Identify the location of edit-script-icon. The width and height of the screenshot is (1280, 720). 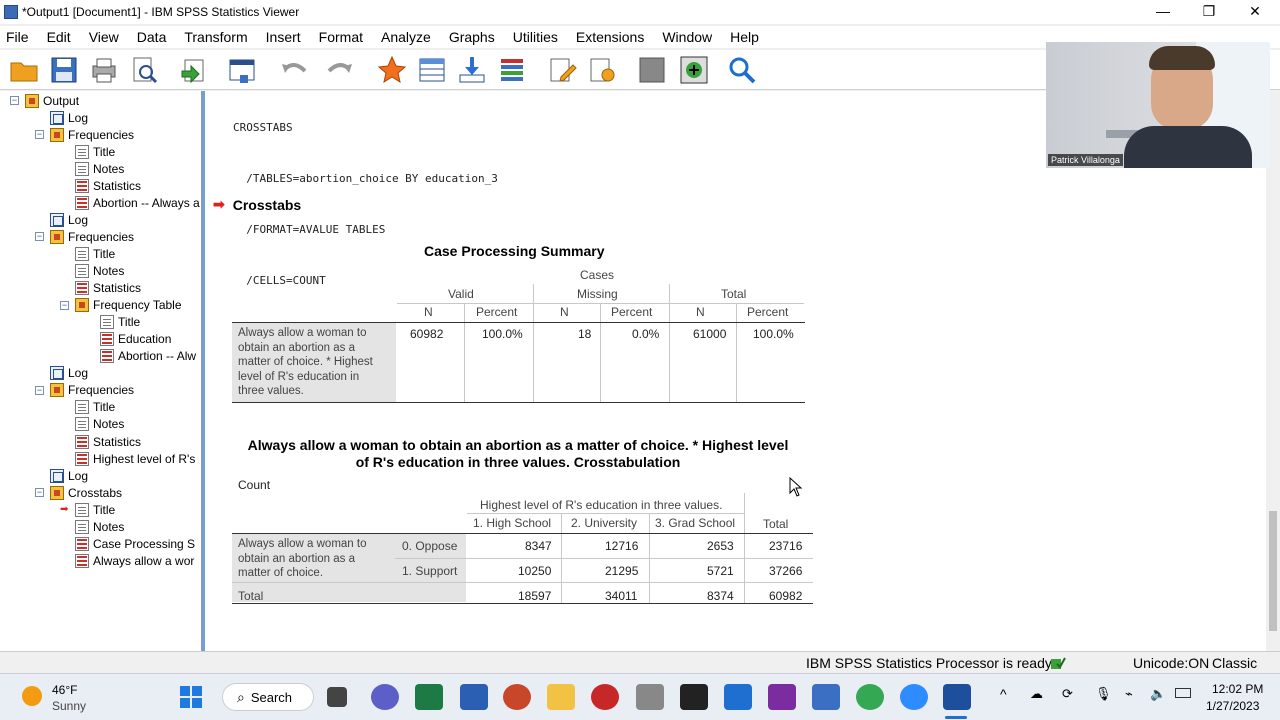
(562, 70).